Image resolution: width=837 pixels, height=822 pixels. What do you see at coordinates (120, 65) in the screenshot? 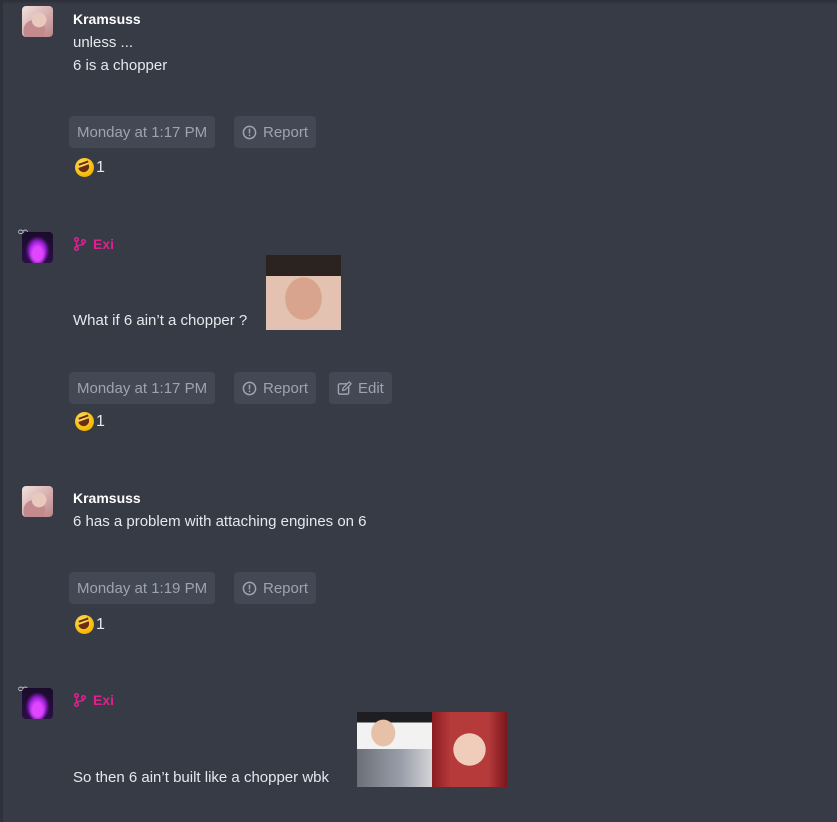
I see `message-line: 6 is a chopper` at bounding box center [120, 65].